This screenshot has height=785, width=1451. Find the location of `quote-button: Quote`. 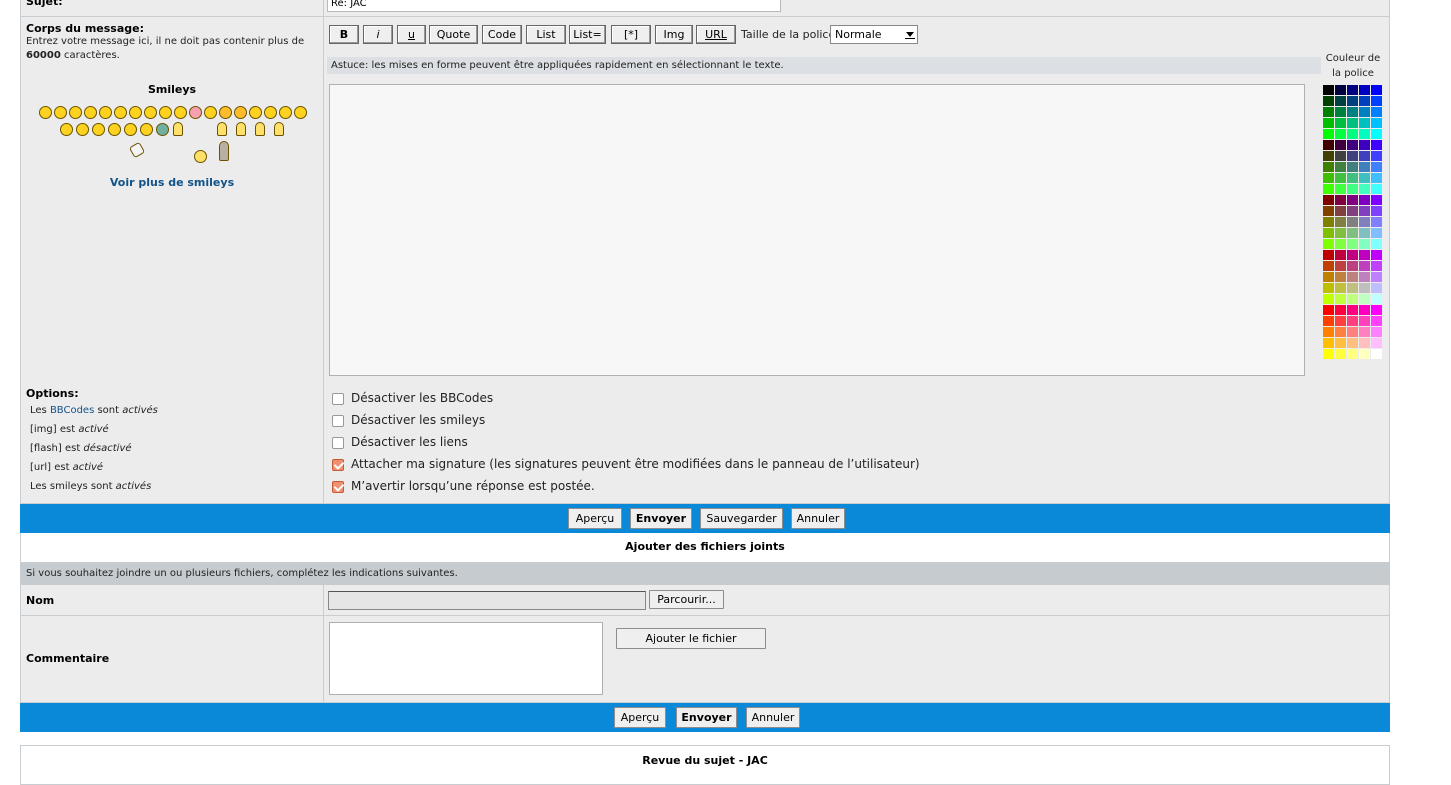

quote-button: Quote is located at coordinates (453, 34).